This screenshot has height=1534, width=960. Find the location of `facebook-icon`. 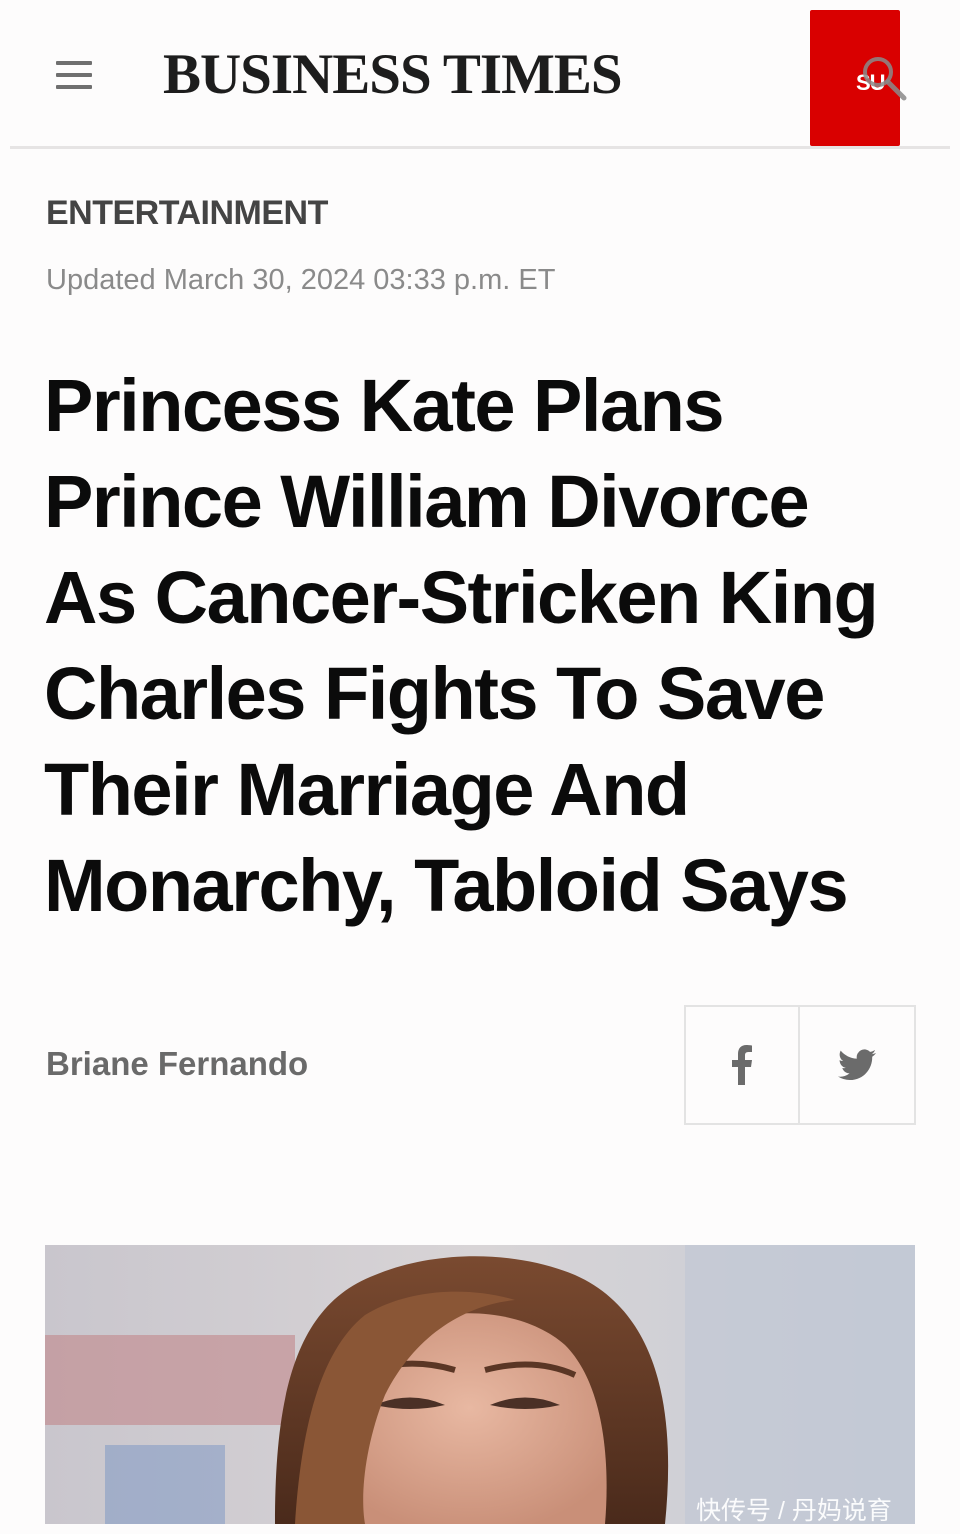

facebook-icon is located at coordinates (742, 1065).